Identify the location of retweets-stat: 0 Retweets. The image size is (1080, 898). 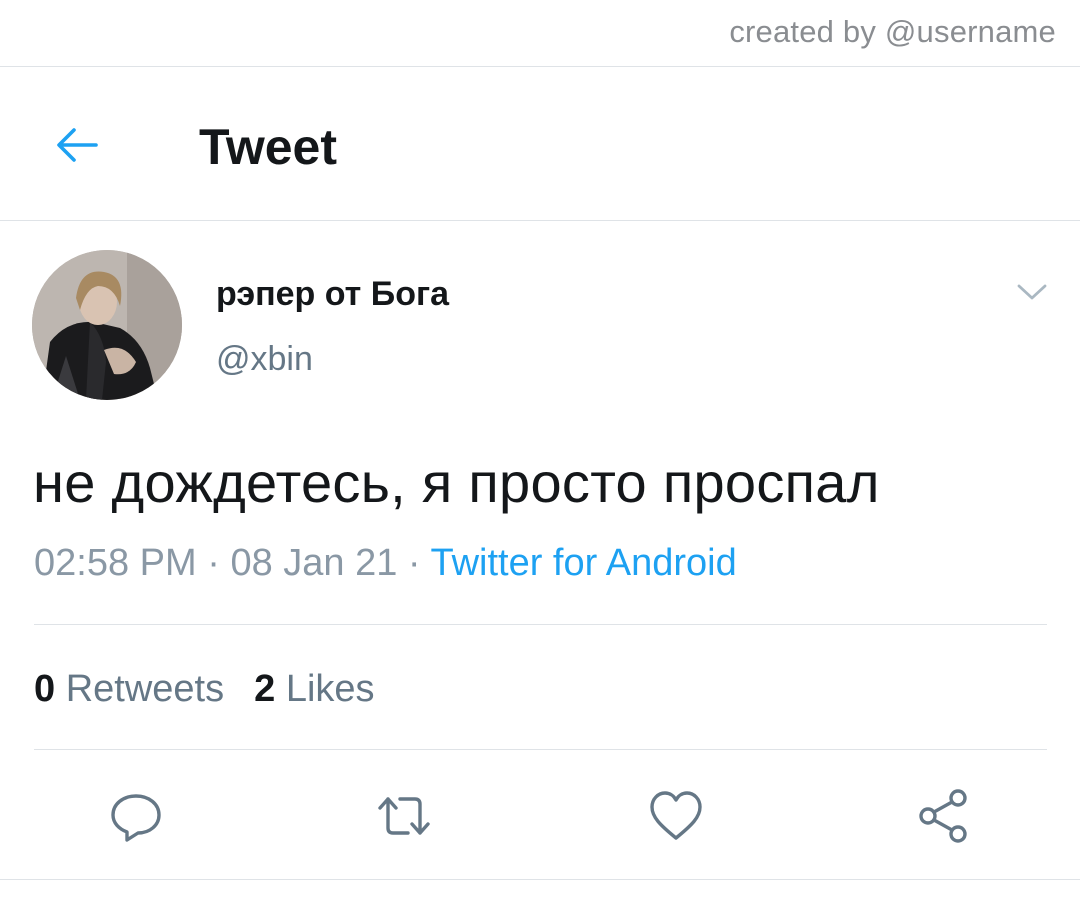
(129, 689).